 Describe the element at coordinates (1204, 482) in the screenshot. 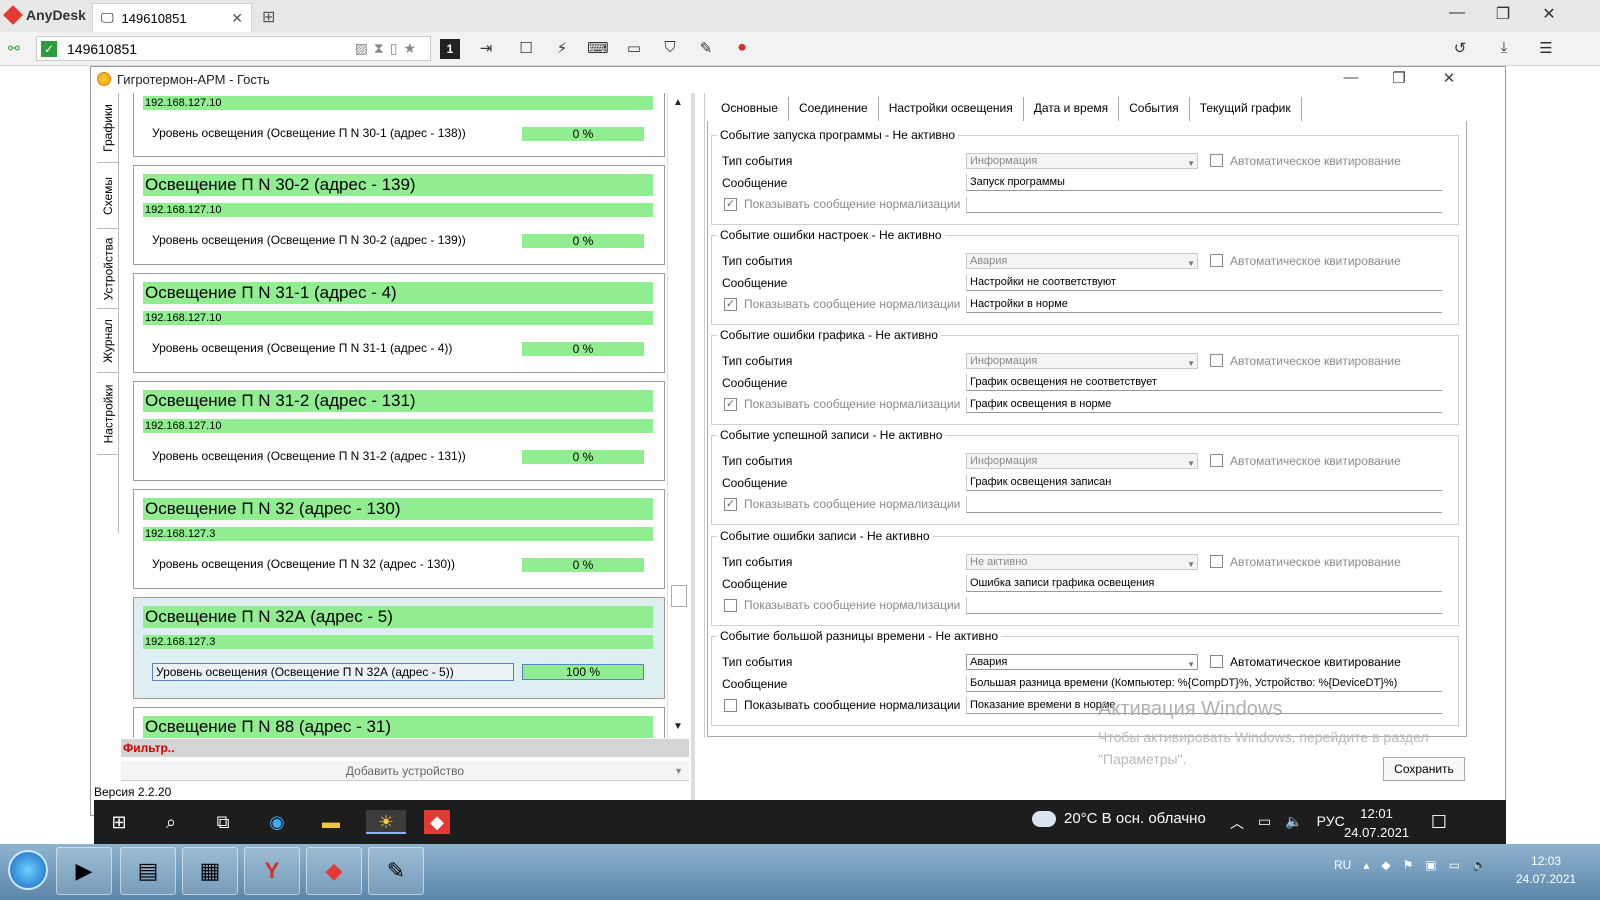

I see `message-input: График освещения записан` at that location.